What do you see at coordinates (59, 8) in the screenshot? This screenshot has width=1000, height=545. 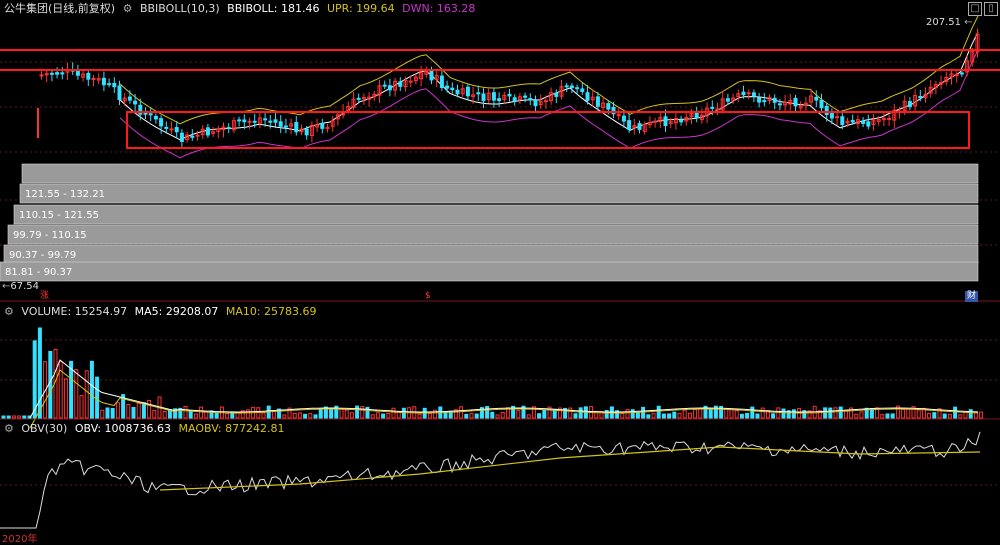 I see `stock-title: 公牛集团(日线,前复权)` at bounding box center [59, 8].